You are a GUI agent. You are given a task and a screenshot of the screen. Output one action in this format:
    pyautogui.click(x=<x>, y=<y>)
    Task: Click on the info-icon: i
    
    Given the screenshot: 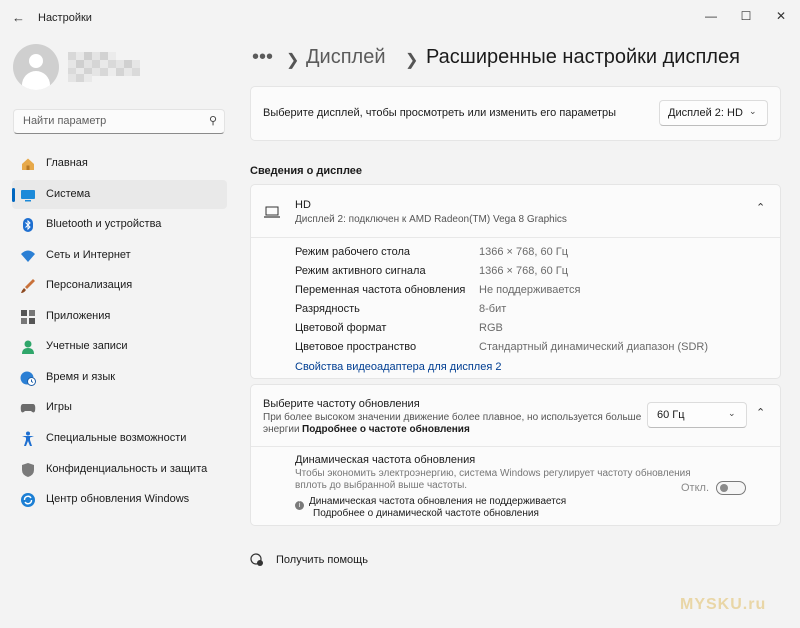 What is the action you would take?
    pyautogui.click(x=299, y=505)
    